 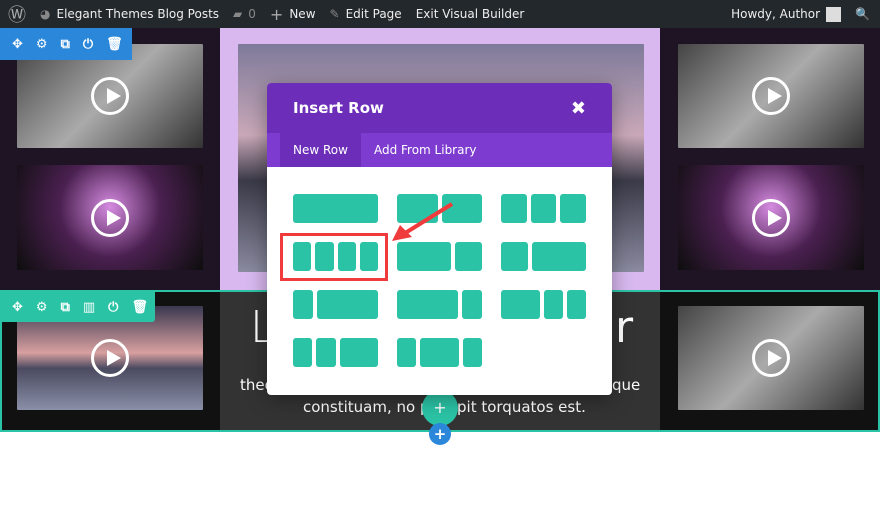 I want to click on wordpress-logo-icon: Ⓦ, so click(x=17, y=14).